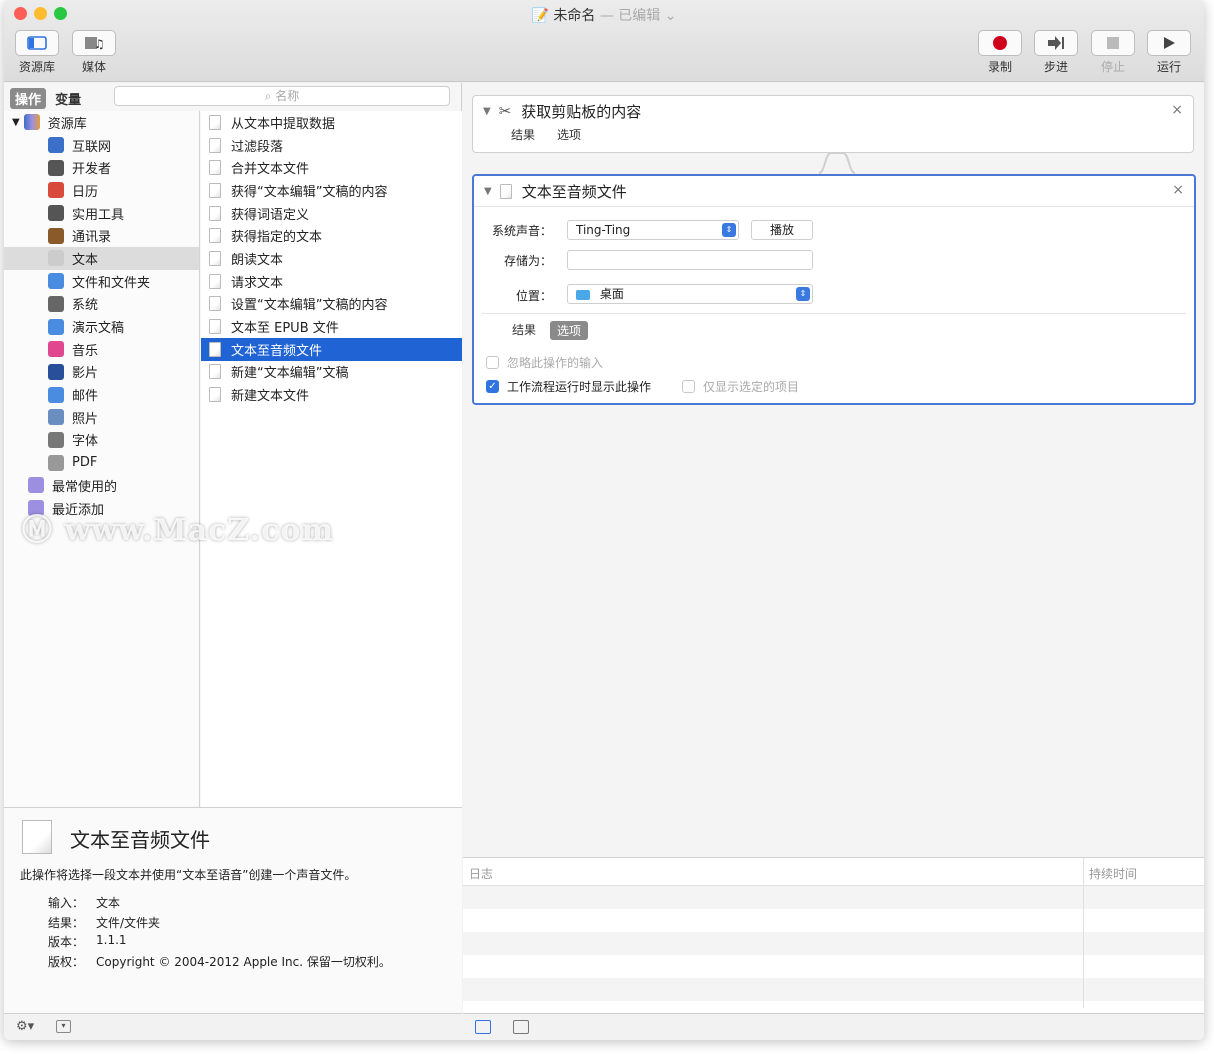 Image resolution: width=1214 pixels, height=1054 pixels. Describe the element at coordinates (101, 304) in the screenshot. I see `library-item: 系统` at that location.